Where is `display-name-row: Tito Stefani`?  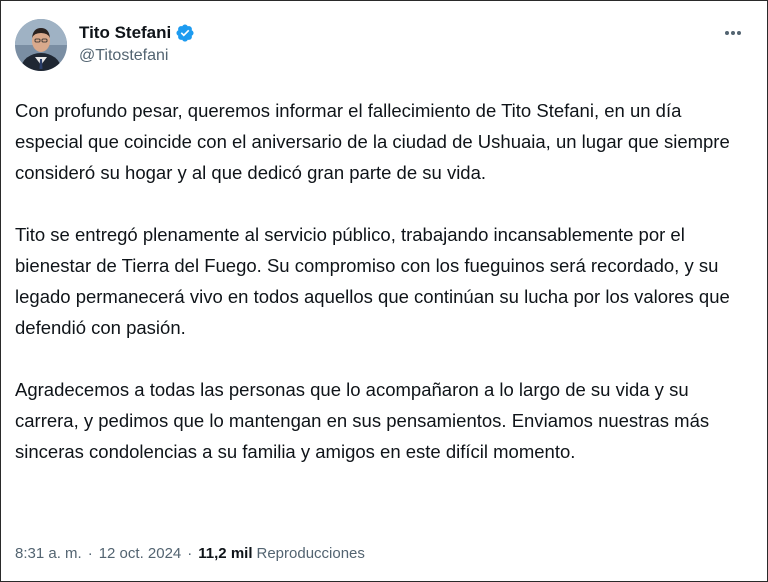
display-name-row: Tito Stefani is located at coordinates (137, 33).